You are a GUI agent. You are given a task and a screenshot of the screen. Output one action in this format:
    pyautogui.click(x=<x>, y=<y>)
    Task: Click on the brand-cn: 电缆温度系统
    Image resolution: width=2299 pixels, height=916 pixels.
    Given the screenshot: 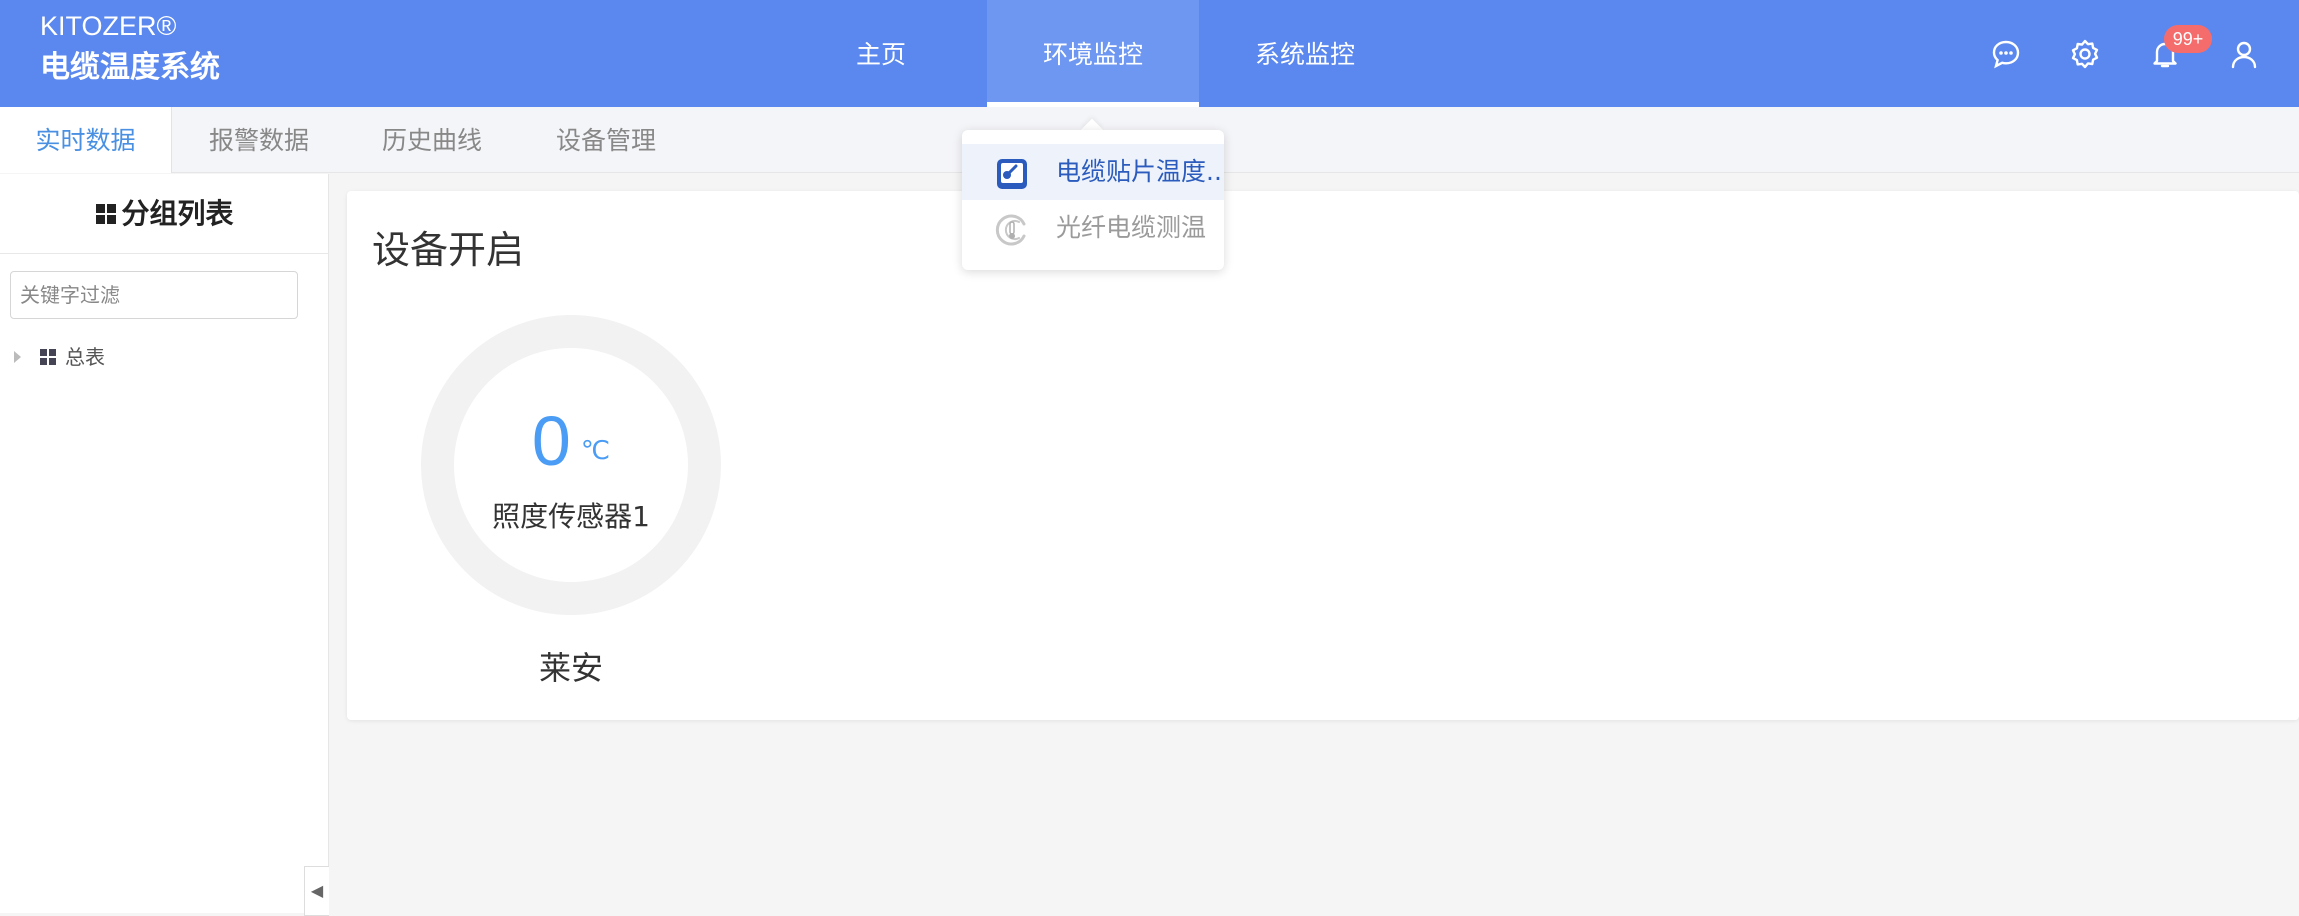 What is the action you would take?
    pyautogui.click(x=130, y=67)
    